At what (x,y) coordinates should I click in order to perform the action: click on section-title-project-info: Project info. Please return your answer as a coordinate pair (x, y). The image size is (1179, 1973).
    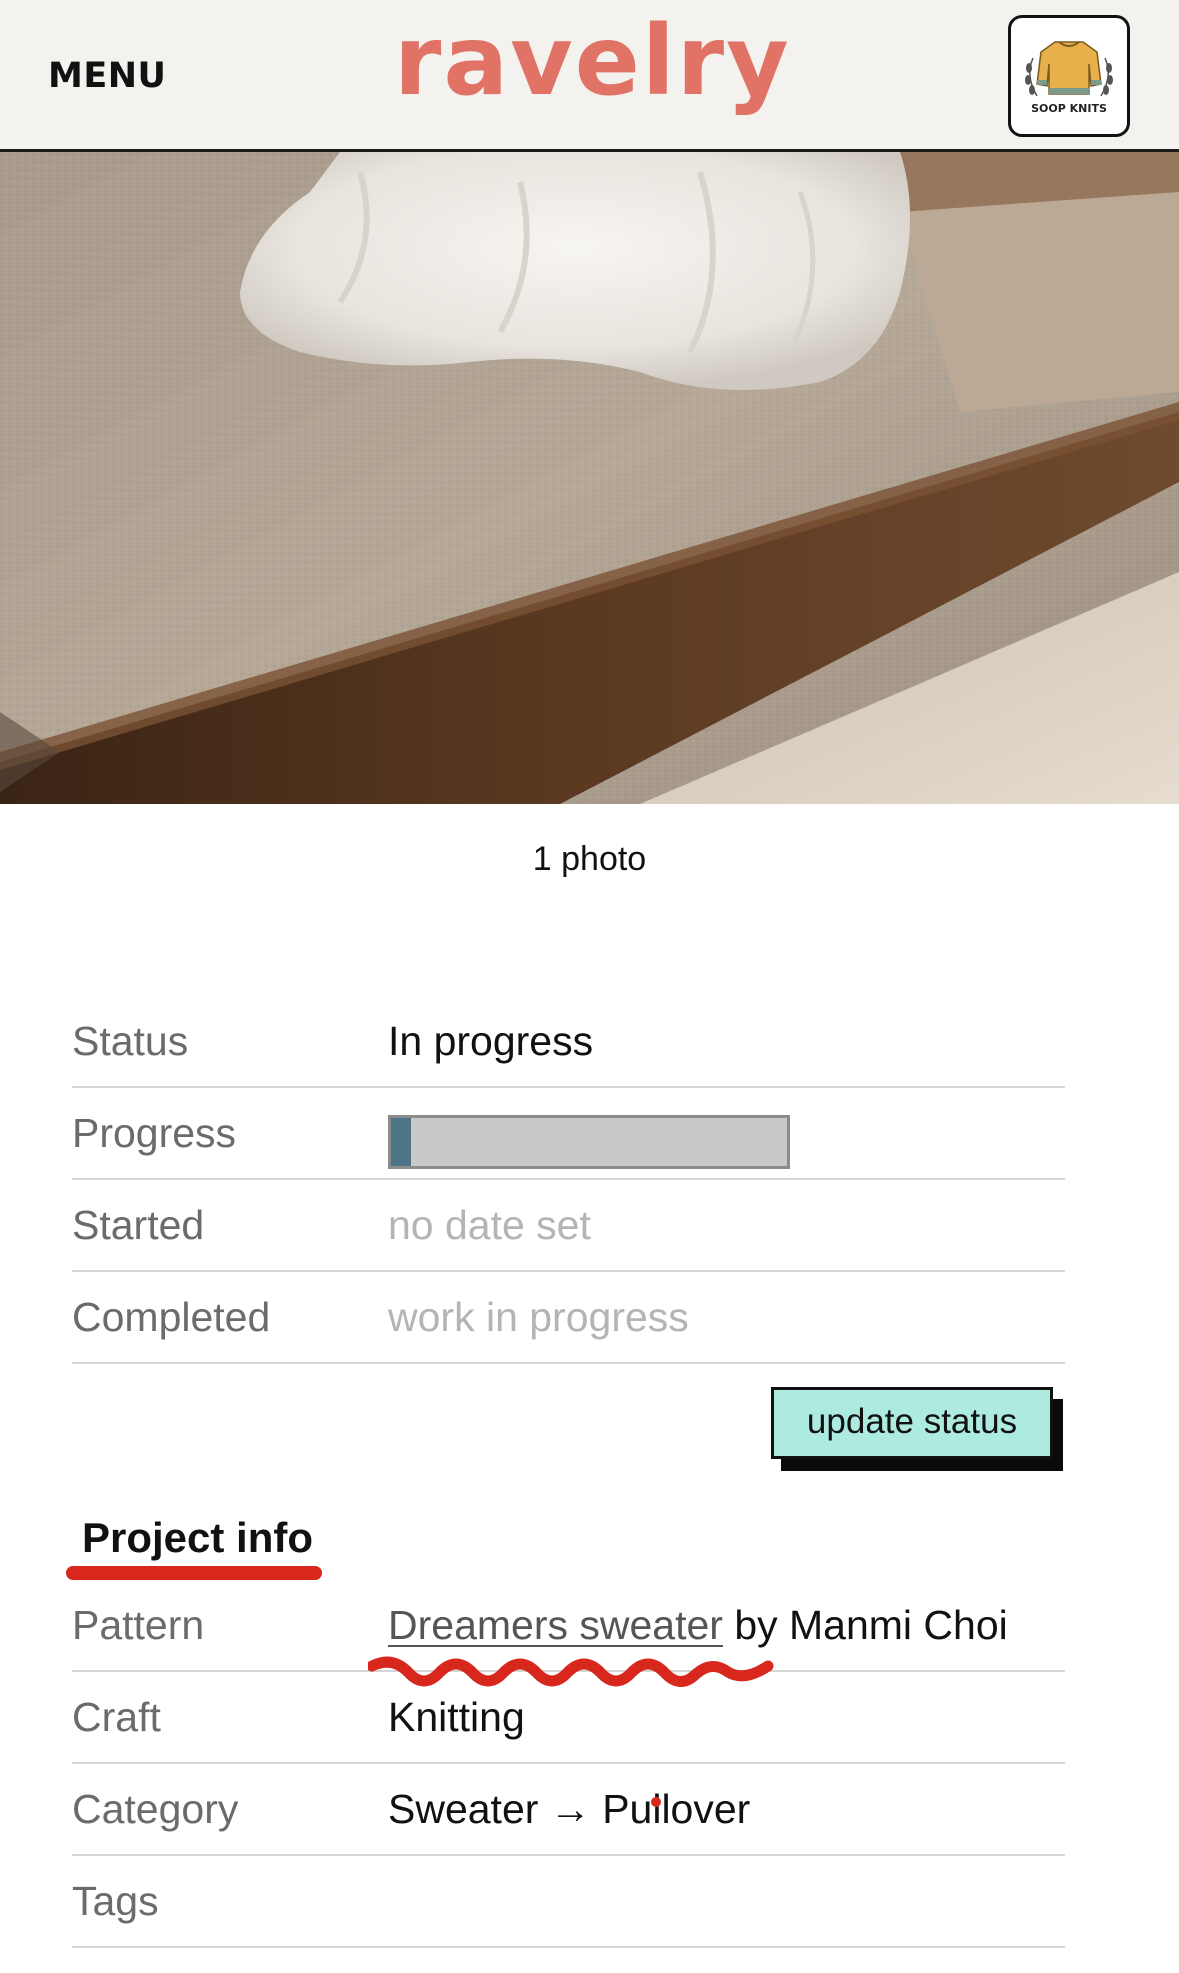
    Looking at the image, I should click on (198, 1537).